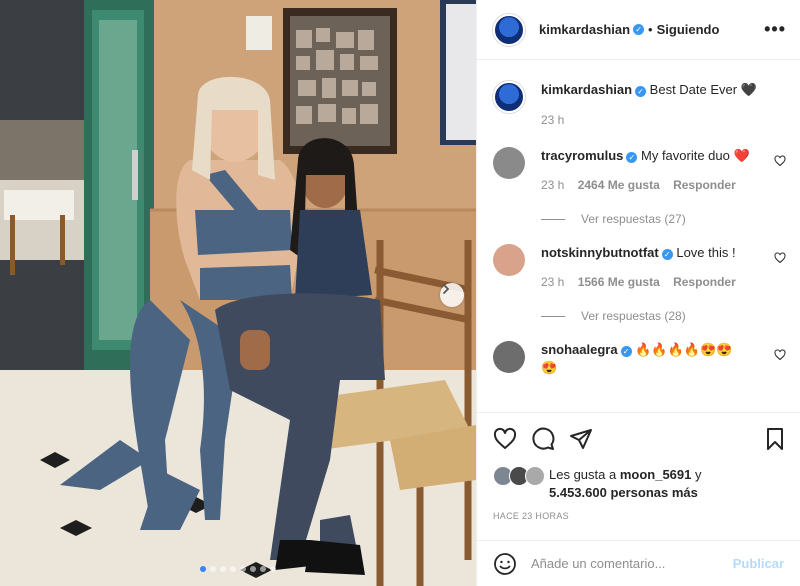 This screenshot has height=586, width=800. What do you see at coordinates (638, 412) in the screenshot?
I see `actions-divider` at bounding box center [638, 412].